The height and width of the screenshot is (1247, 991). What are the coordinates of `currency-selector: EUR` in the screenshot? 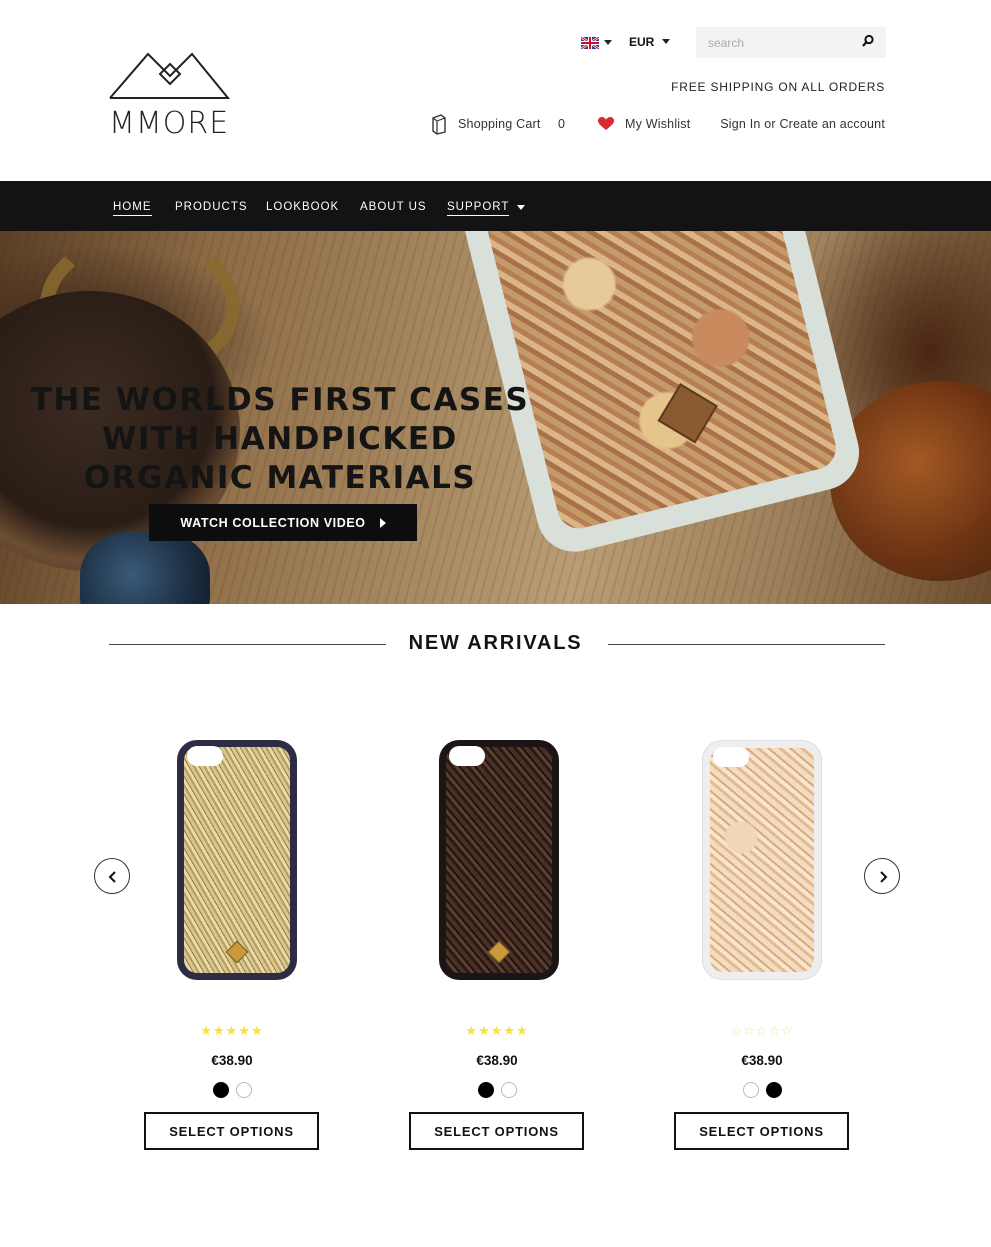 It's located at (641, 42).